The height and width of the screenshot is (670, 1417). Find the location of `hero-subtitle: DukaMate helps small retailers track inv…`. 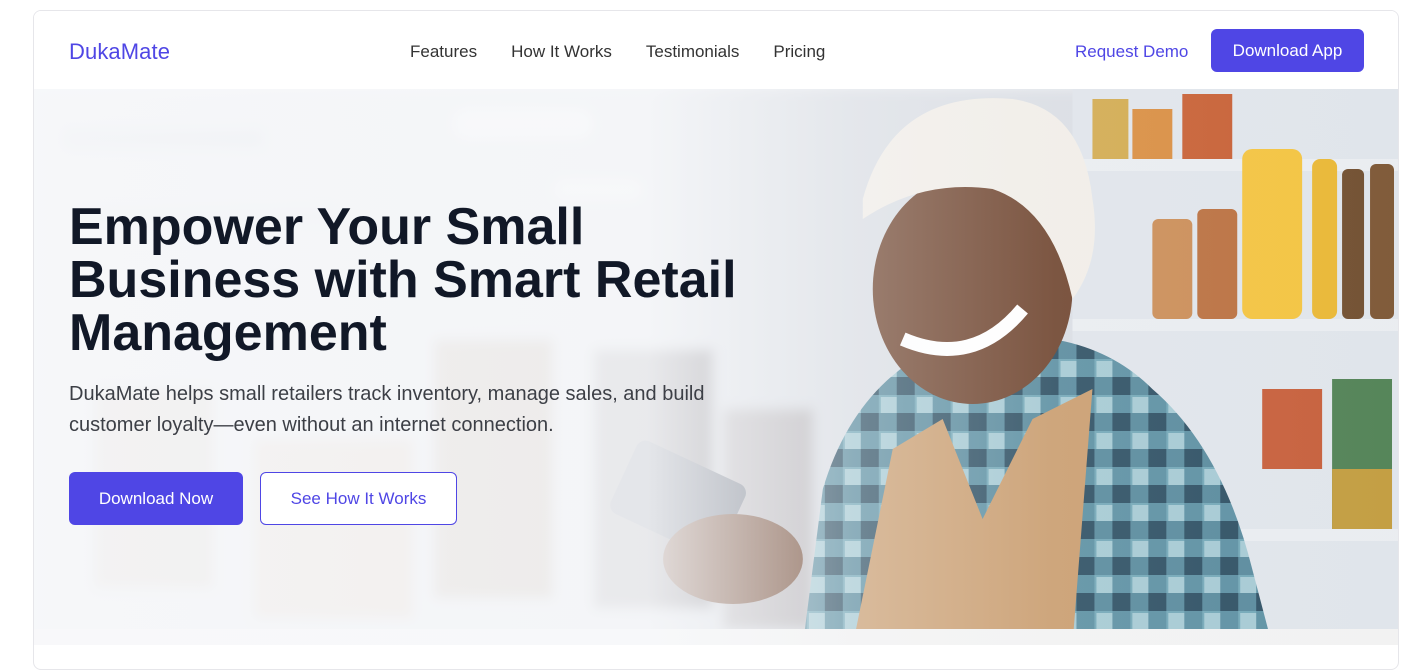

hero-subtitle: DukaMate helps small retailers track inv… is located at coordinates (387, 409).